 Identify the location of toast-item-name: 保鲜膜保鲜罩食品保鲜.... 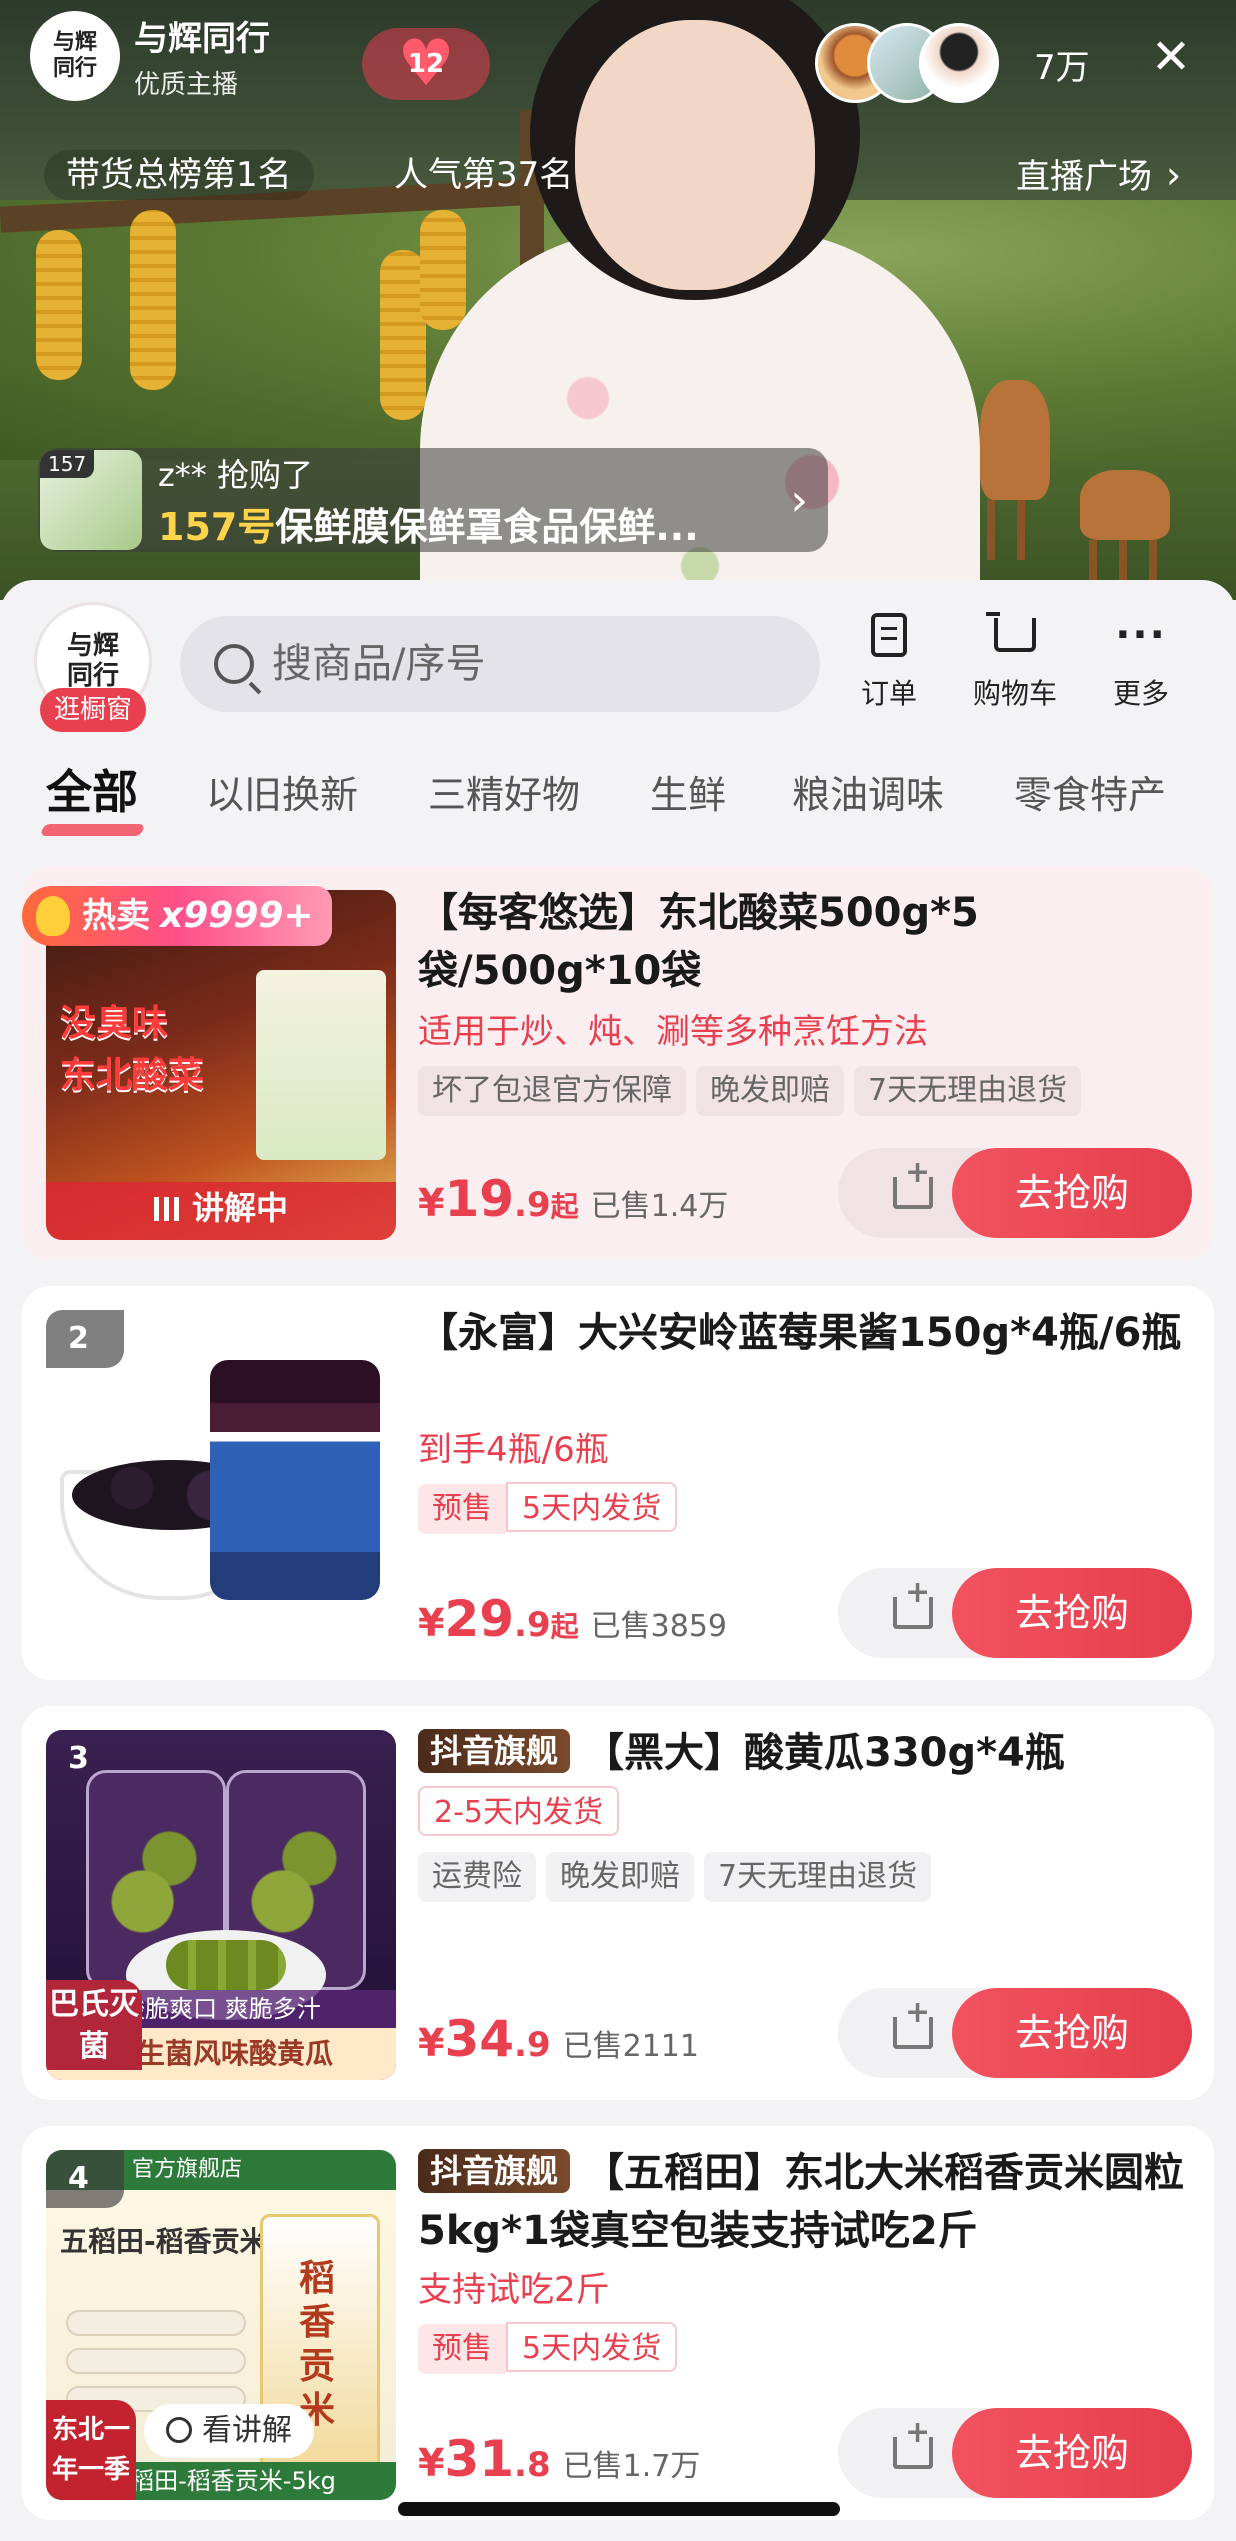
(487, 526).